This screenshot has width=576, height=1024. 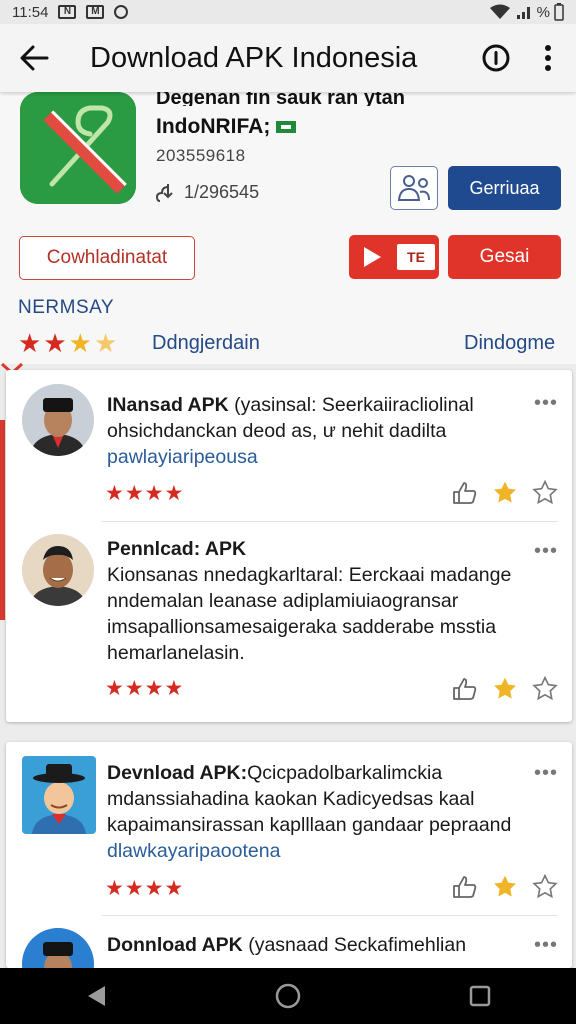 What do you see at coordinates (254, 57) in the screenshot?
I see `page-title: Download APK Indonesia` at bounding box center [254, 57].